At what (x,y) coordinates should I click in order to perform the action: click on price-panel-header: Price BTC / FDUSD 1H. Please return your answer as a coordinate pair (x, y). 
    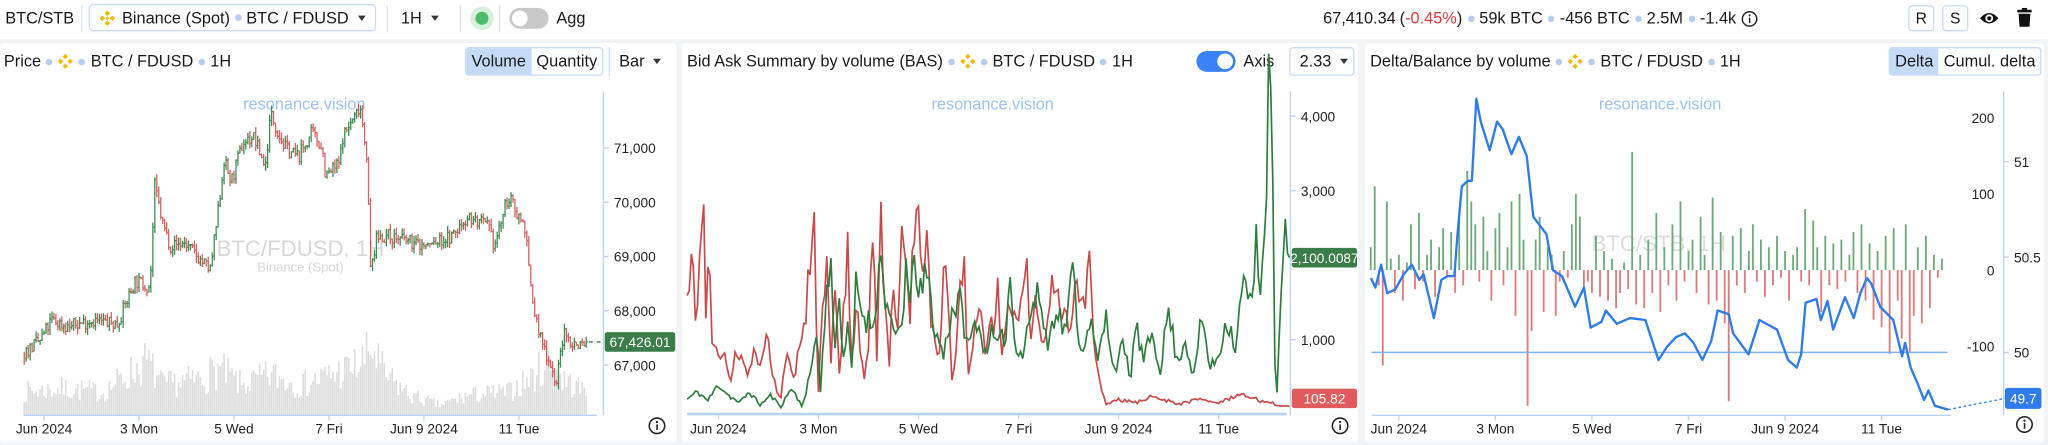
    Looking at the image, I should click on (117, 61).